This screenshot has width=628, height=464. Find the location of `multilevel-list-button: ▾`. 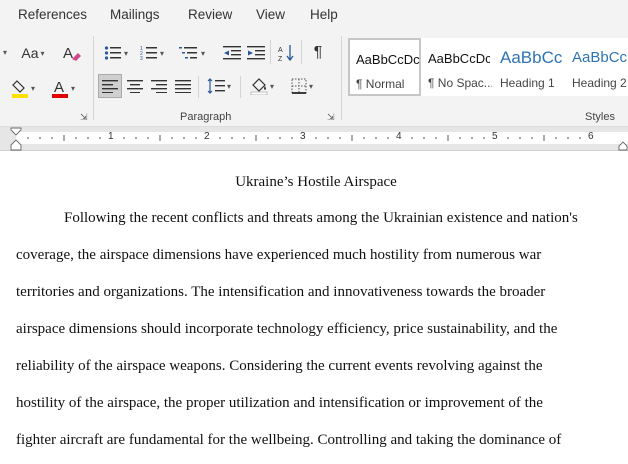

multilevel-list-button: ▾ is located at coordinates (192, 53).